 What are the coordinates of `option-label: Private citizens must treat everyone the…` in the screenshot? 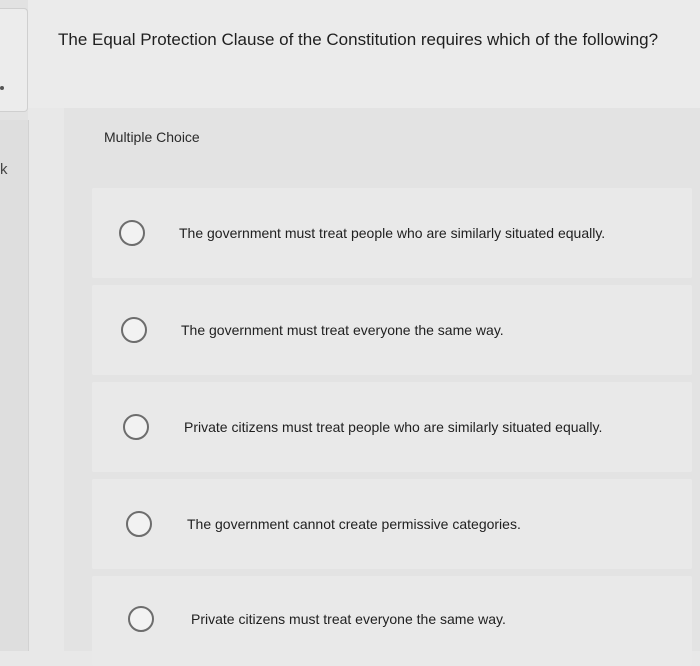 It's located at (348, 619).